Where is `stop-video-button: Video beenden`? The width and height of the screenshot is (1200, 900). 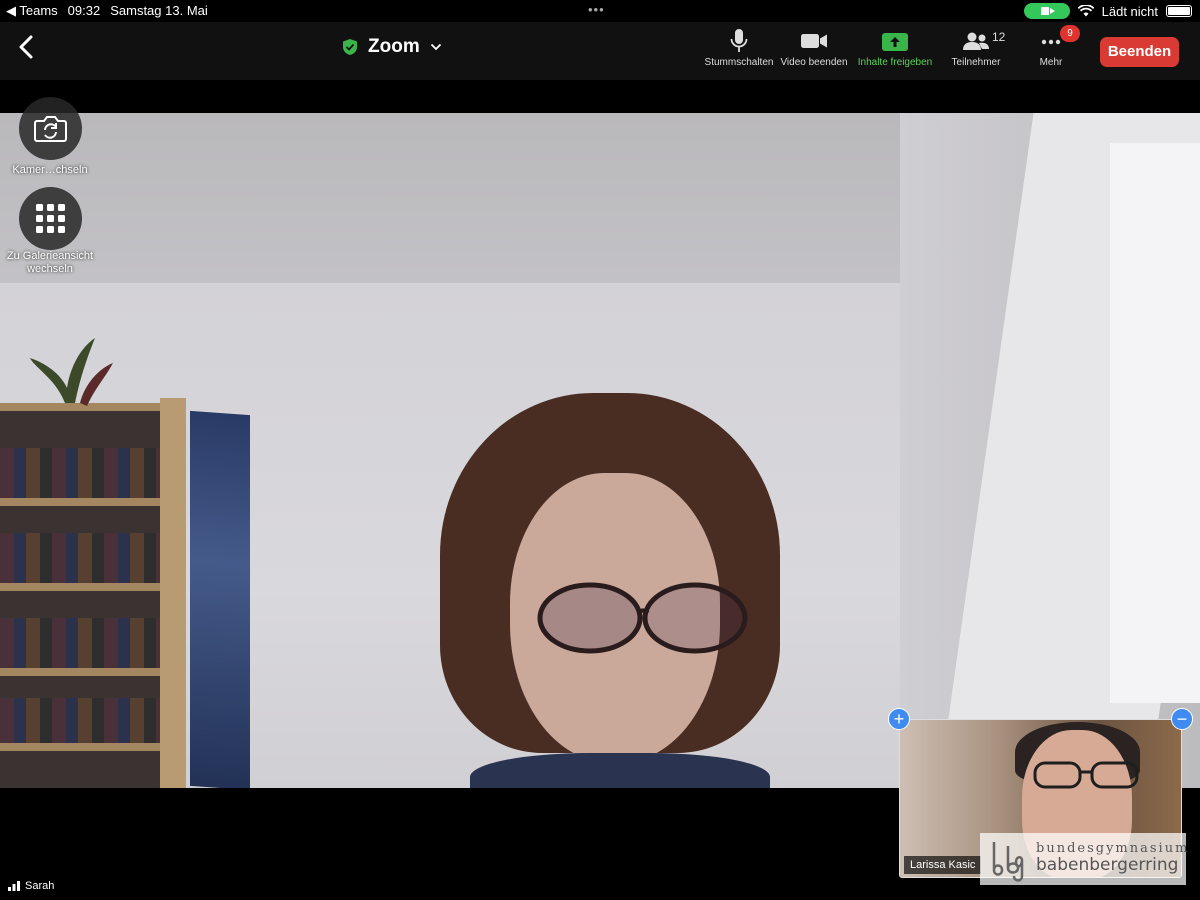
stop-video-button: Video beenden is located at coordinates (814, 48).